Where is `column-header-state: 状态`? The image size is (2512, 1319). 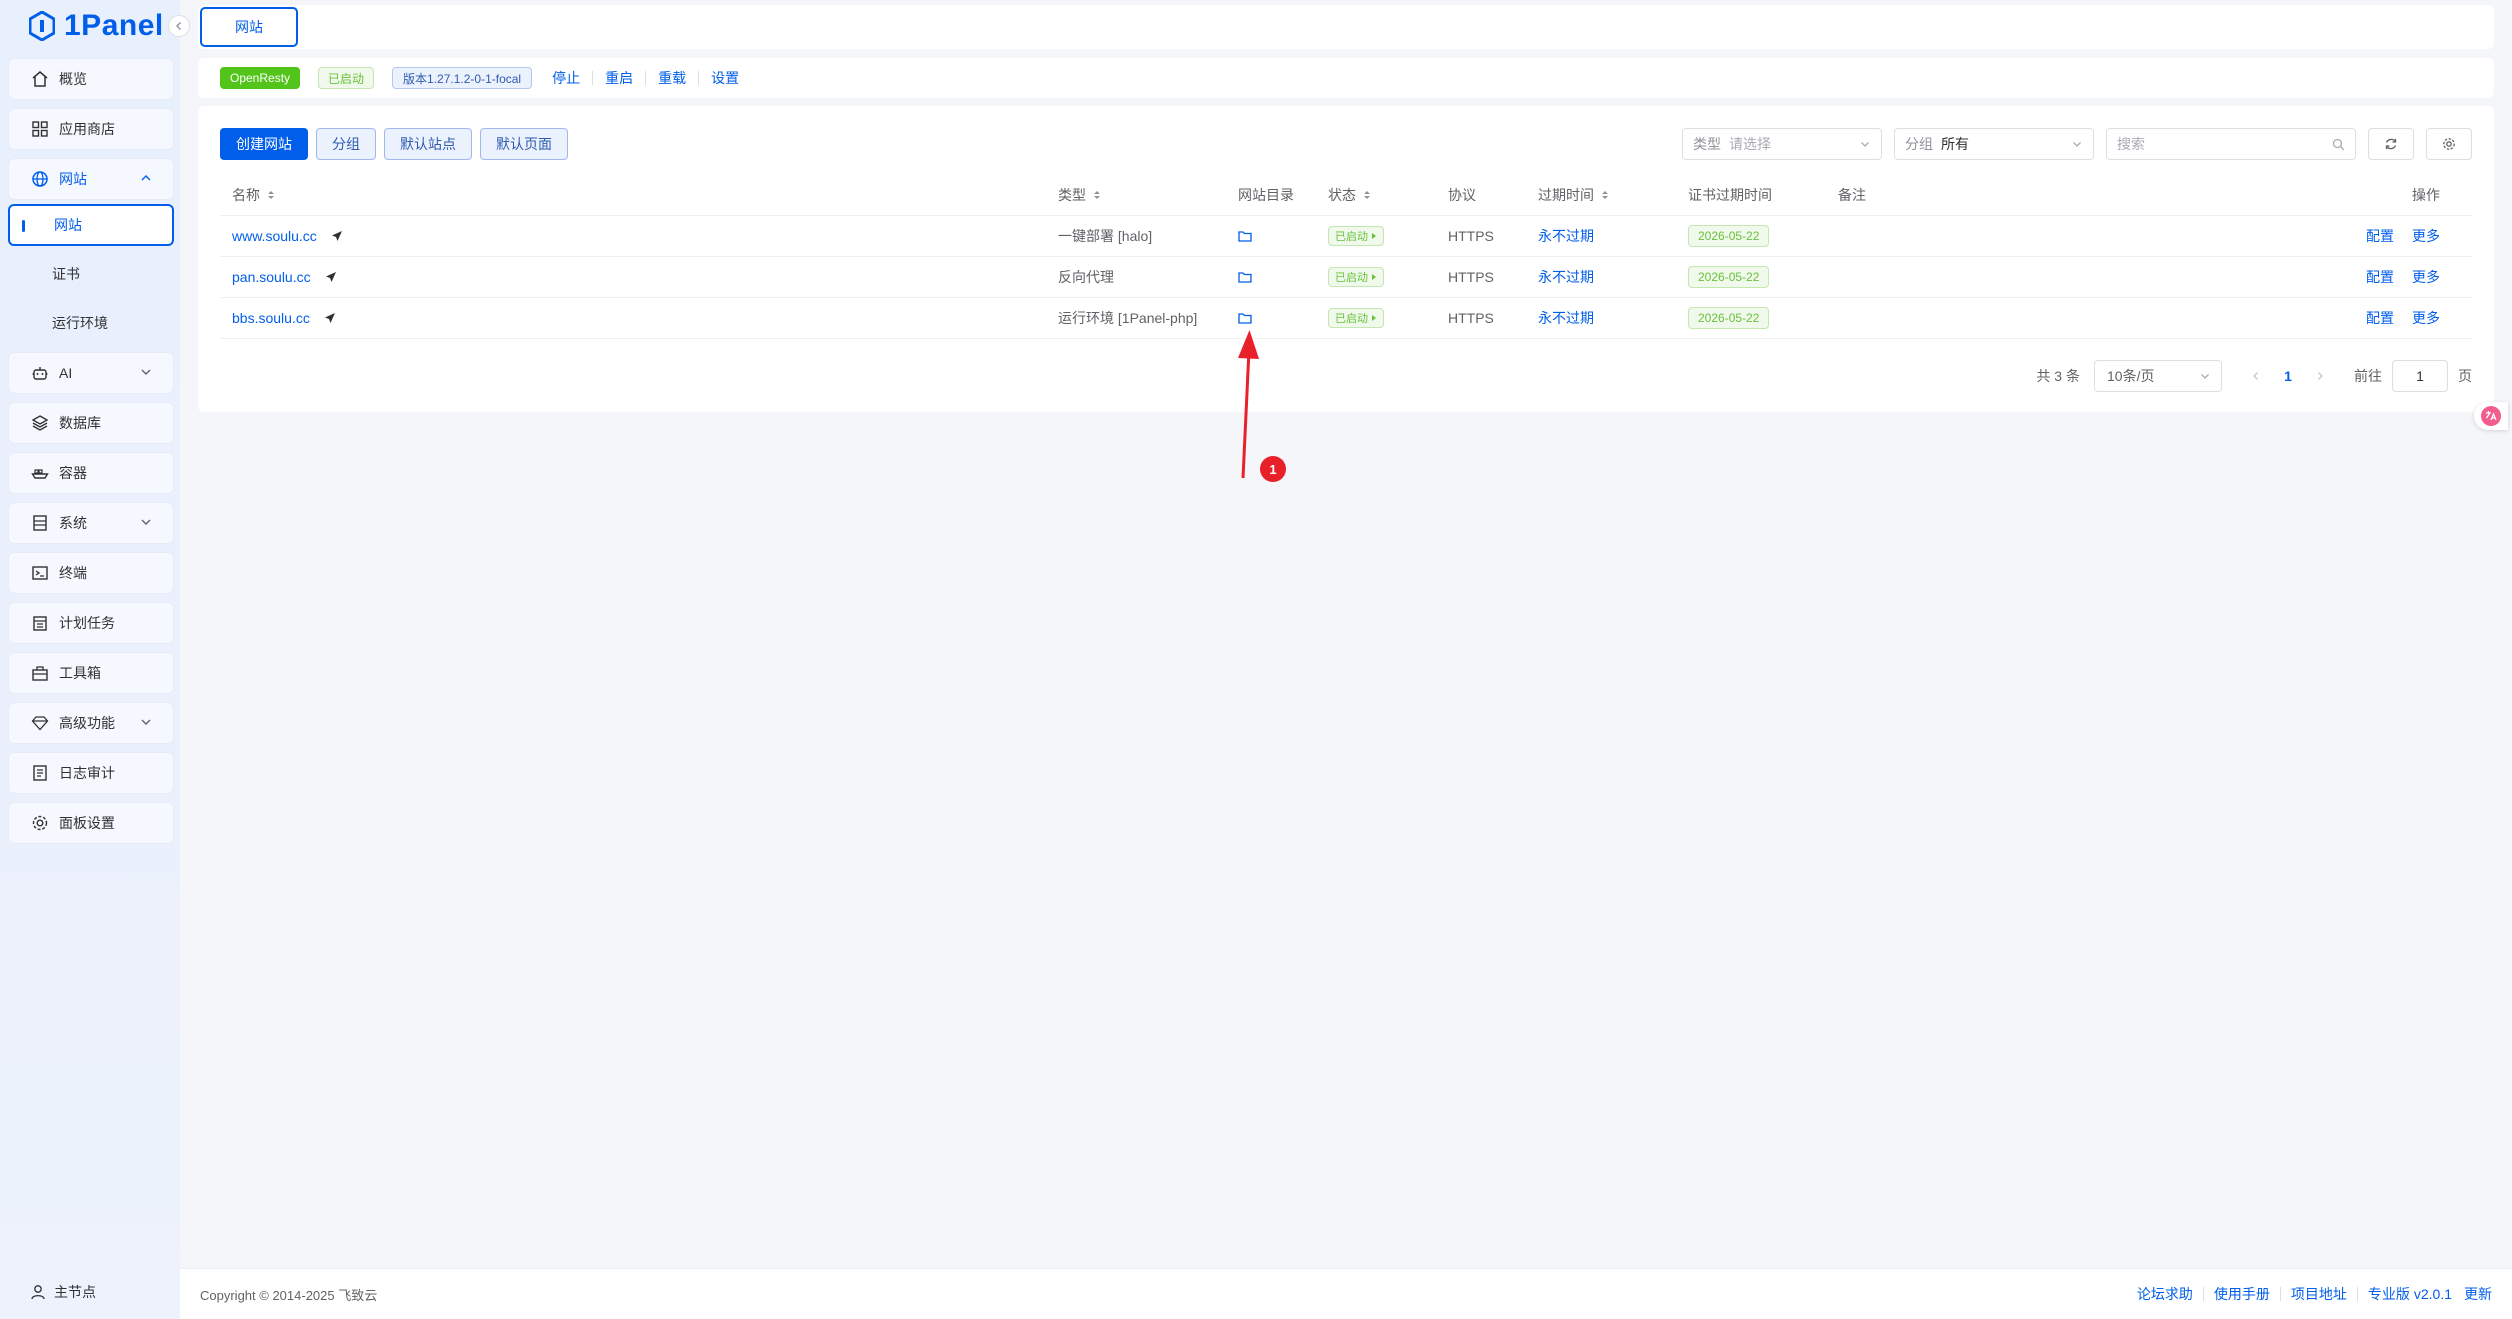 column-header-state: 状态 is located at coordinates (1376, 195).